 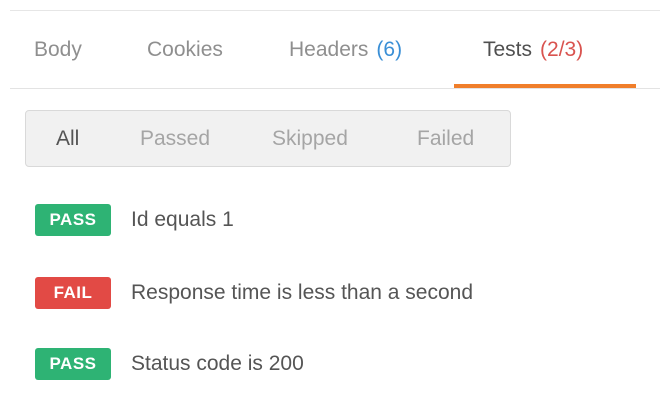 What do you see at coordinates (329, 49) in the screenshot?
I see `tab-headers-label: Headers` at bounding box center [329, 49].